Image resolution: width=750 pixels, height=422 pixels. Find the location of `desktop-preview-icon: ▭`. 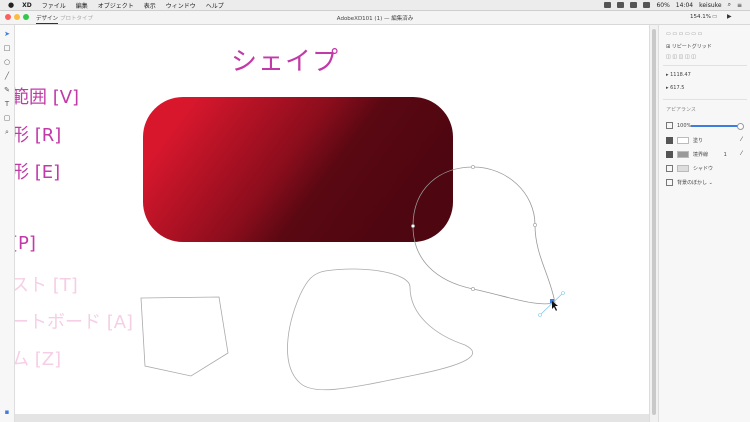

desktop-preview-icon: ▭ is located at coordinates (714, 17).